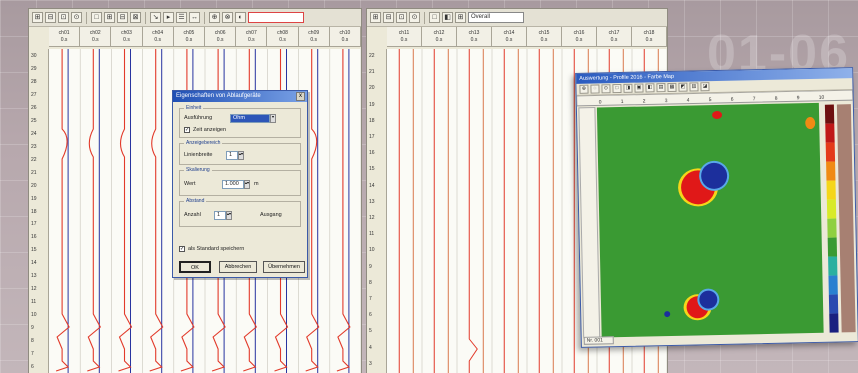 The height and width of the screenshot is (373, 858). What do you see at coordinates (187, 130) in the screenshot?
I see `show-time-checkbox: ✓` at bounding box center [187, 130].